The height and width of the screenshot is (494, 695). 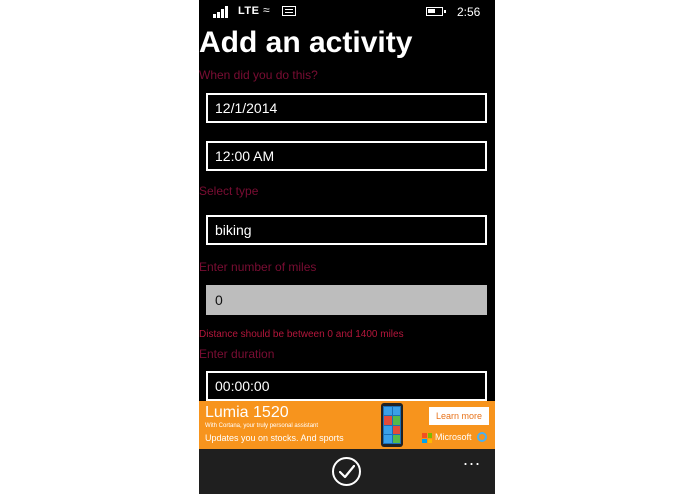 I want to click on time-picker: 12:00 AM, so click(x=346, y=156).